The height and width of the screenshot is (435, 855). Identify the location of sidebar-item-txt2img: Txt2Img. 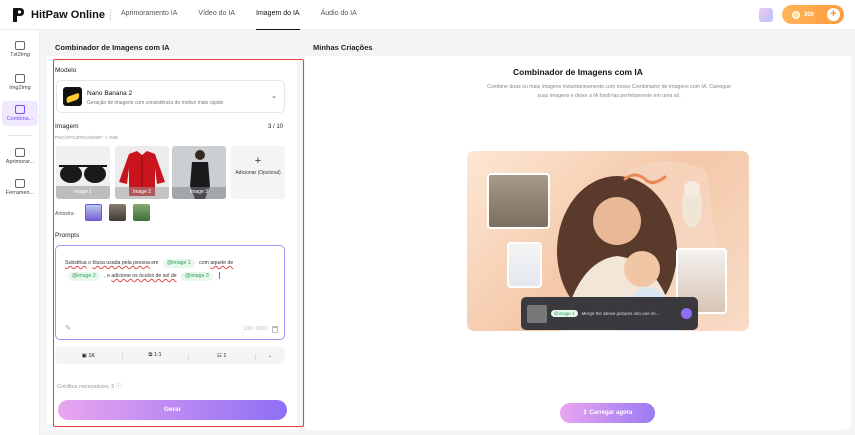
(20, 49).